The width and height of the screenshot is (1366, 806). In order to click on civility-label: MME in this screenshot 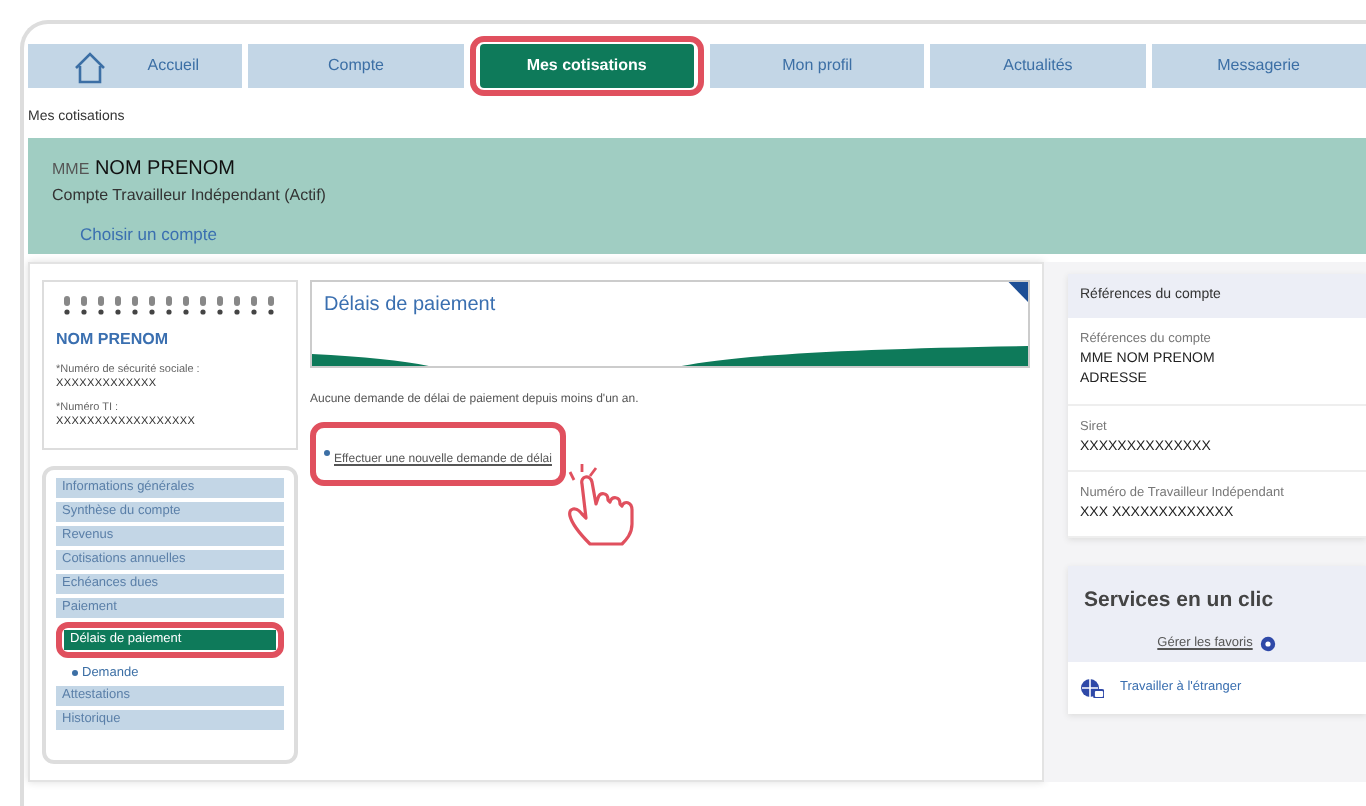, I will do `click(71, 168)`.